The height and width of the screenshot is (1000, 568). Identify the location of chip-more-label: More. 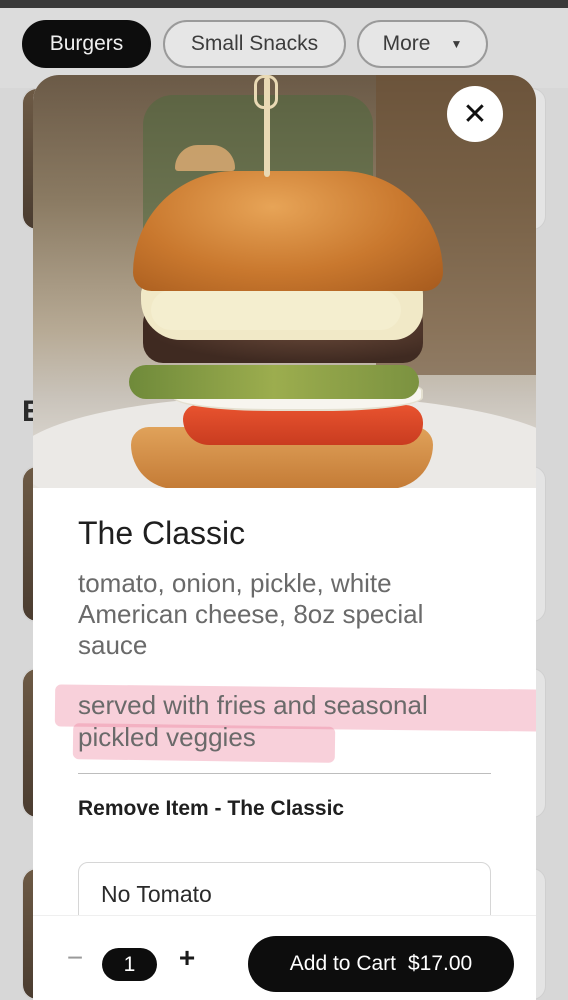
(406, 43).